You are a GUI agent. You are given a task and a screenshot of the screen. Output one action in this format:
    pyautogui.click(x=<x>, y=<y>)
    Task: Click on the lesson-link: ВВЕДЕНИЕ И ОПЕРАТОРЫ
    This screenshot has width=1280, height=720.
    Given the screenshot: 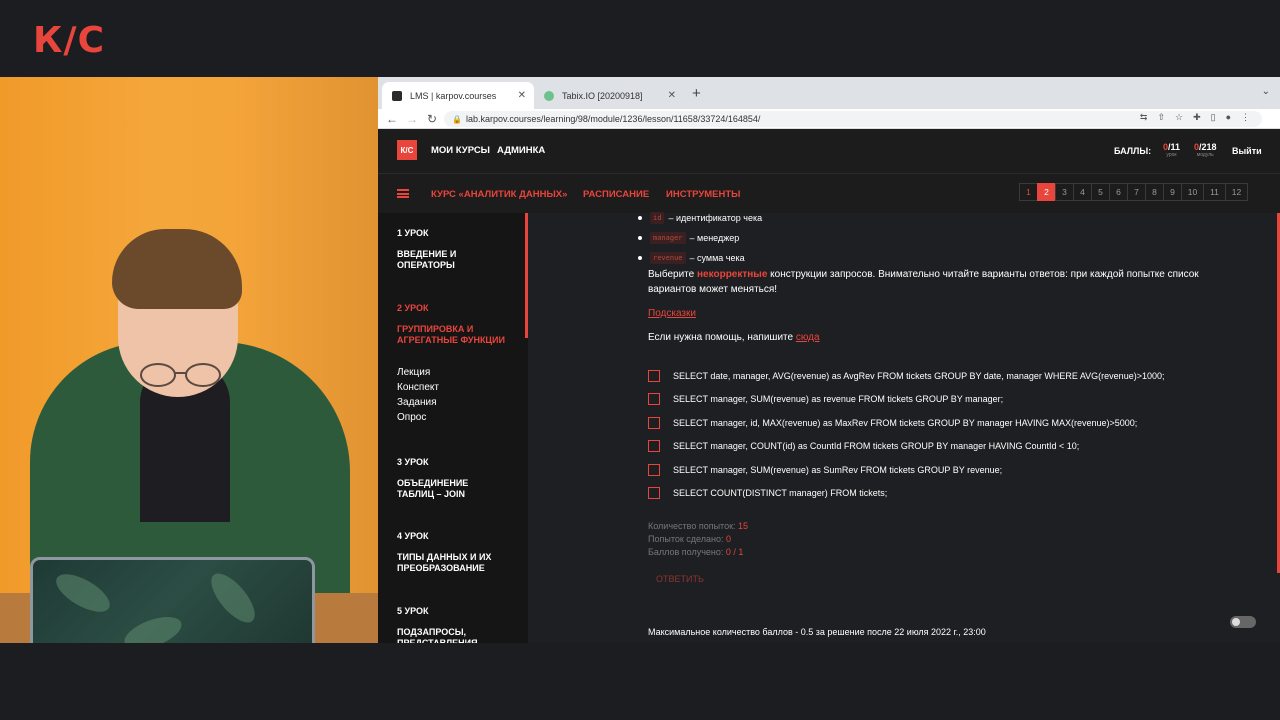 What is the action you would take?
    pyautogui.click(x=452, y=259)
    